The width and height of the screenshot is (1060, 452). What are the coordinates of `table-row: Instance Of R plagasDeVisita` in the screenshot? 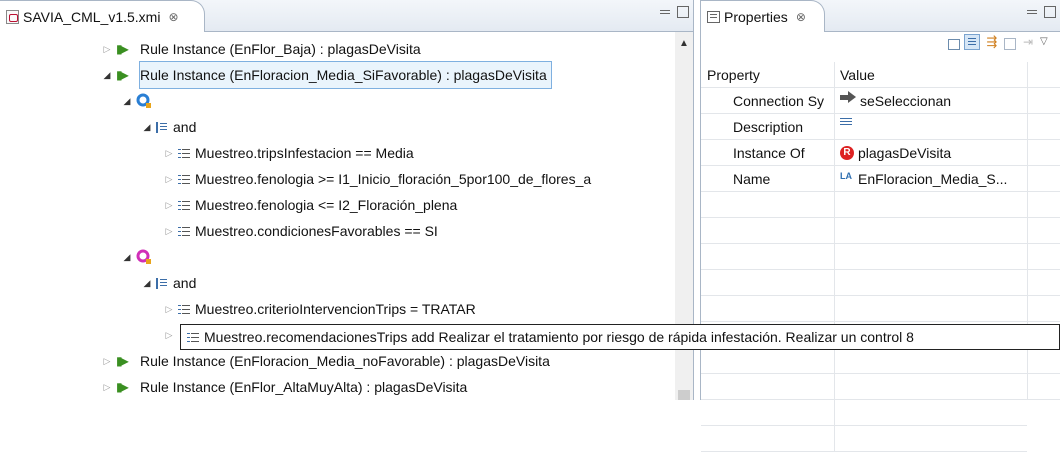 It's located at (864, 153).